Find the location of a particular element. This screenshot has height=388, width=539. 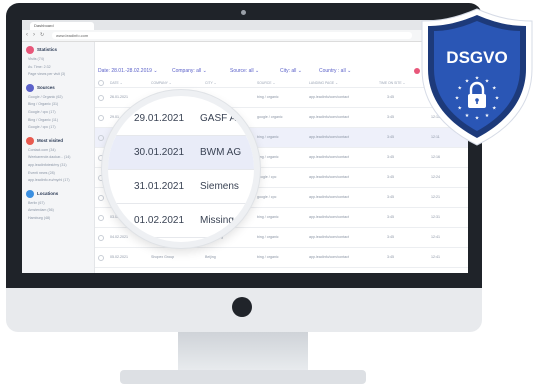

sidebar-item: Google / Organic (62) is located at coordinates (45, 97).